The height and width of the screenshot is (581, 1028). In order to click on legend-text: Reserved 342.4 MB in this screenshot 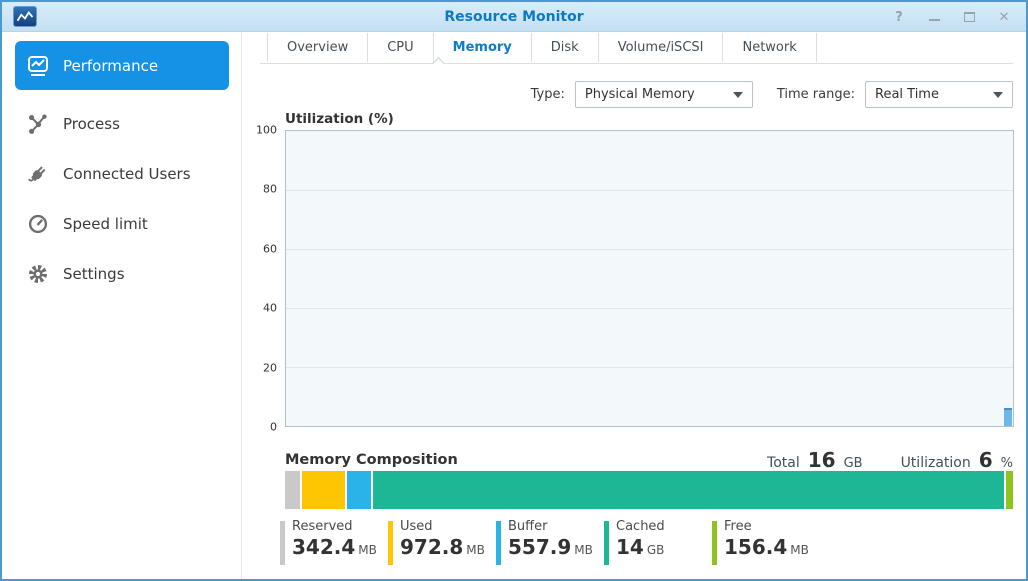, I will do `click(334, 542)`.